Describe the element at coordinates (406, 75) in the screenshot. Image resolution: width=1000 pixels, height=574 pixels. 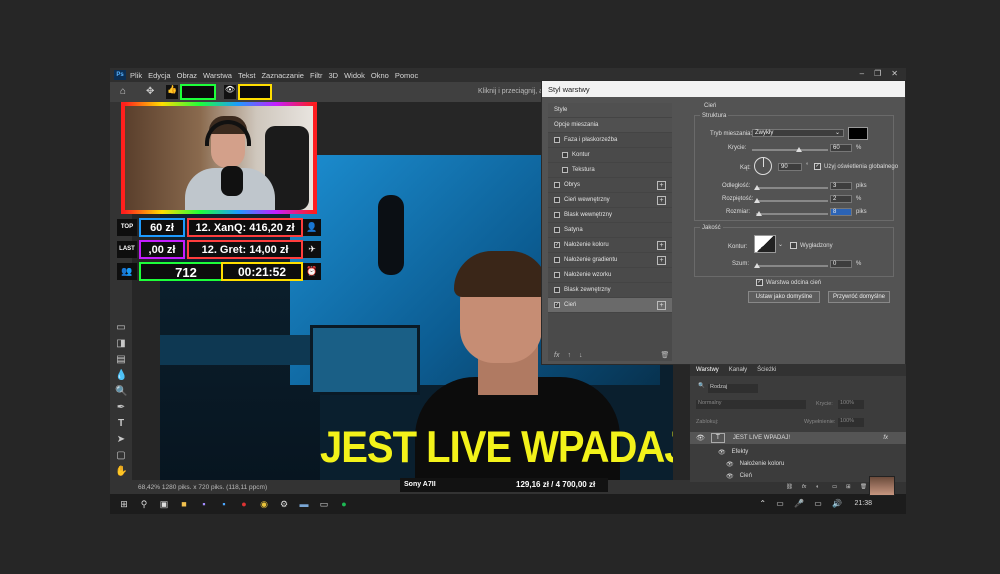
I see `menu-help: Pomoc` at that location.